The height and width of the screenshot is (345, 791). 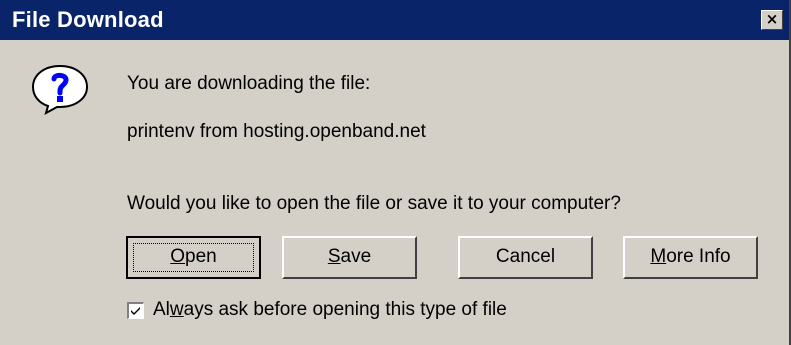 I want to click on cancel-button: Cancel, so click(x=525, y=257).